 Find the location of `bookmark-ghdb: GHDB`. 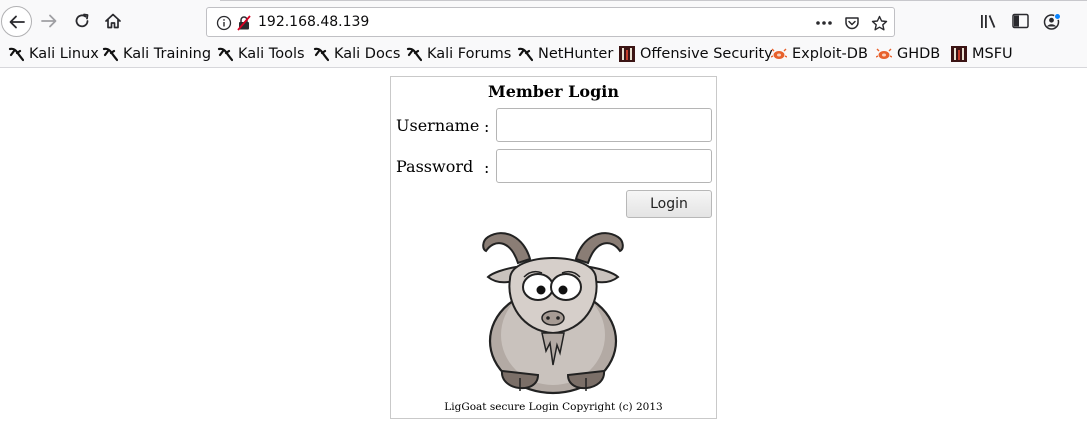

bookmark-ghdb: GHDB is located at coordinates (908, 54).